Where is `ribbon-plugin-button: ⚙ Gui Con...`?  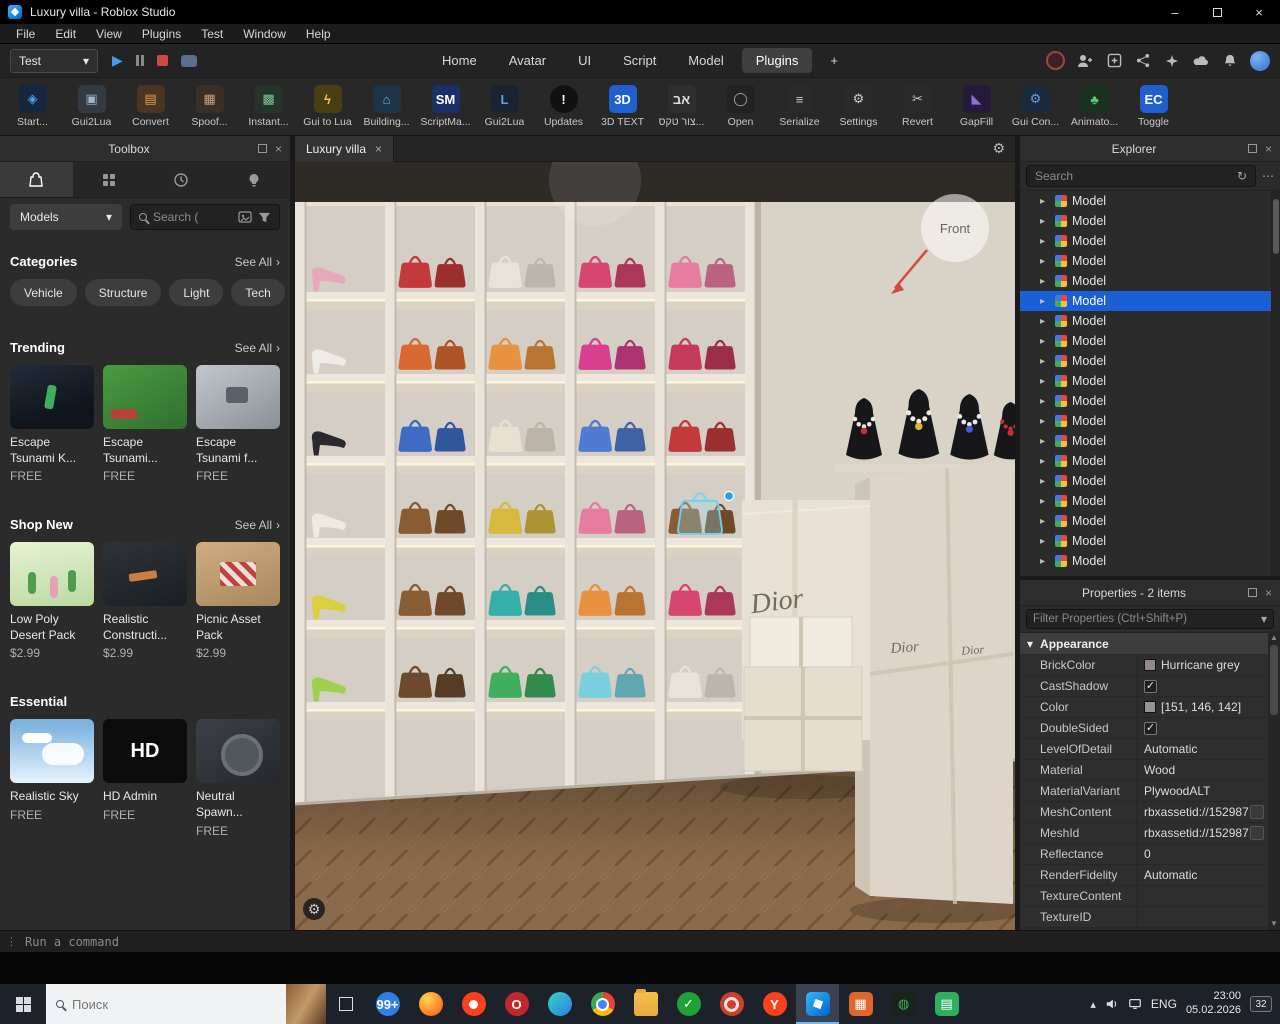
ribbon-plugin-button: ⚙ Gui Con... is located at coordinates (1035, 106).